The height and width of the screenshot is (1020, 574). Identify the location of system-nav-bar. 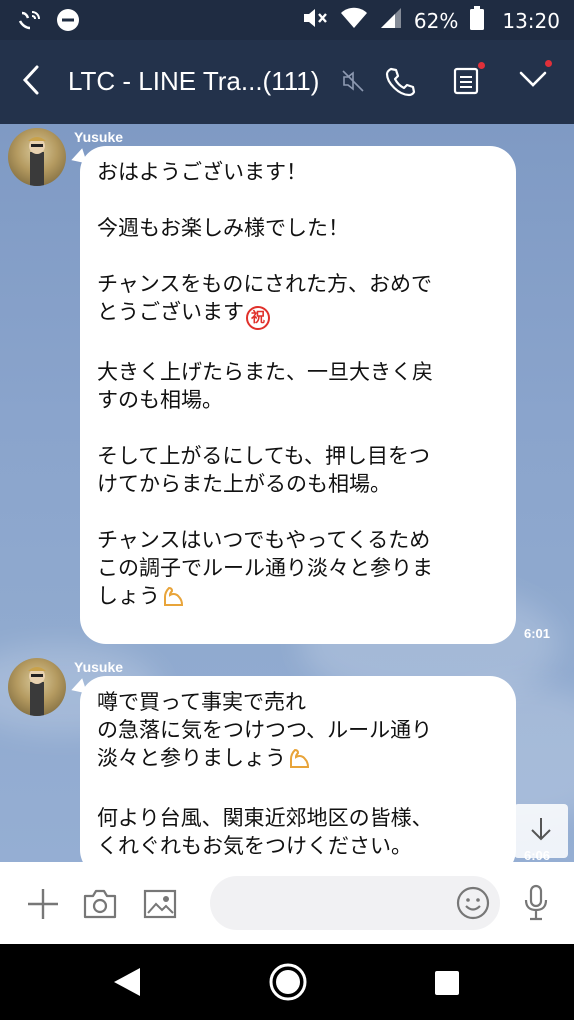
(287, 982).